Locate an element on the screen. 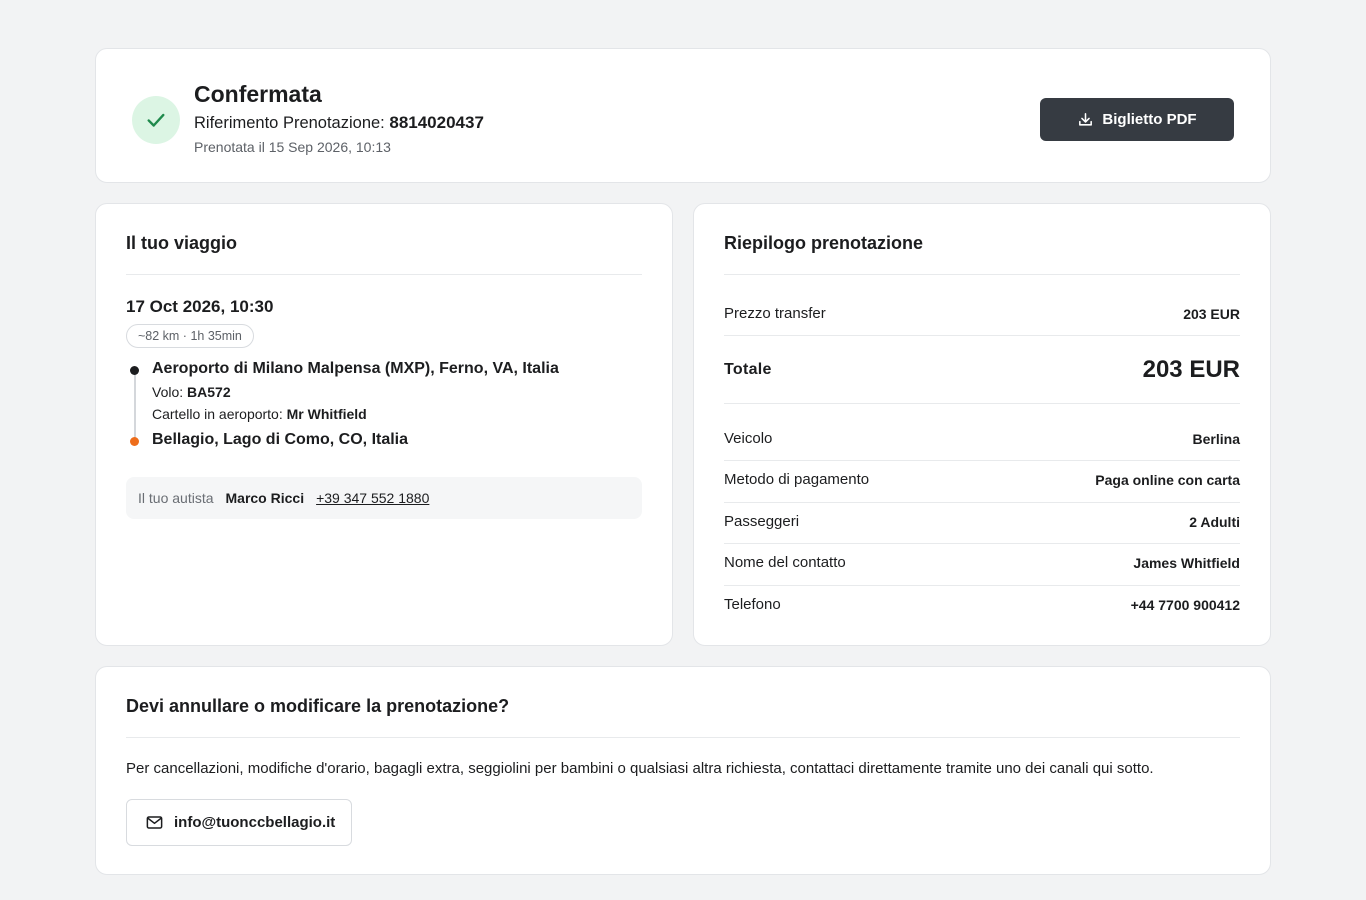  flight-info: Volo: BA572 is located at coordinates (191, 392).